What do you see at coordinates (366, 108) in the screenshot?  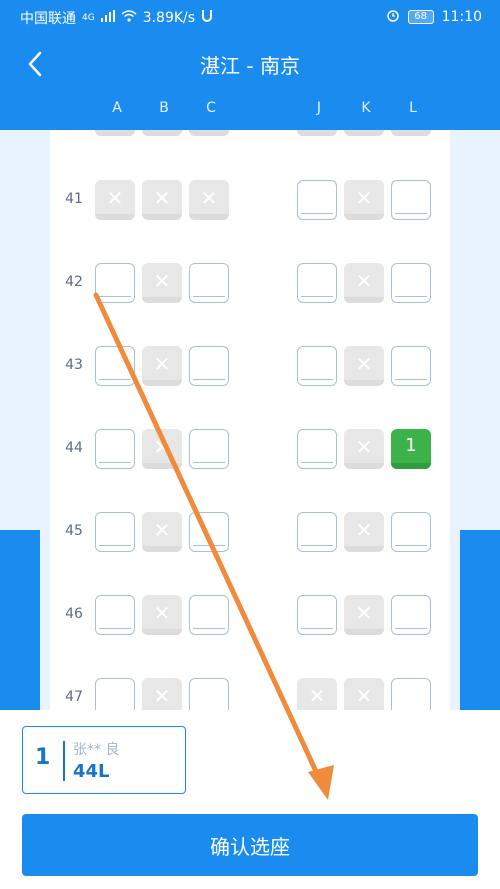 I see `column-header-k: K` at bounding box center [366, 108].